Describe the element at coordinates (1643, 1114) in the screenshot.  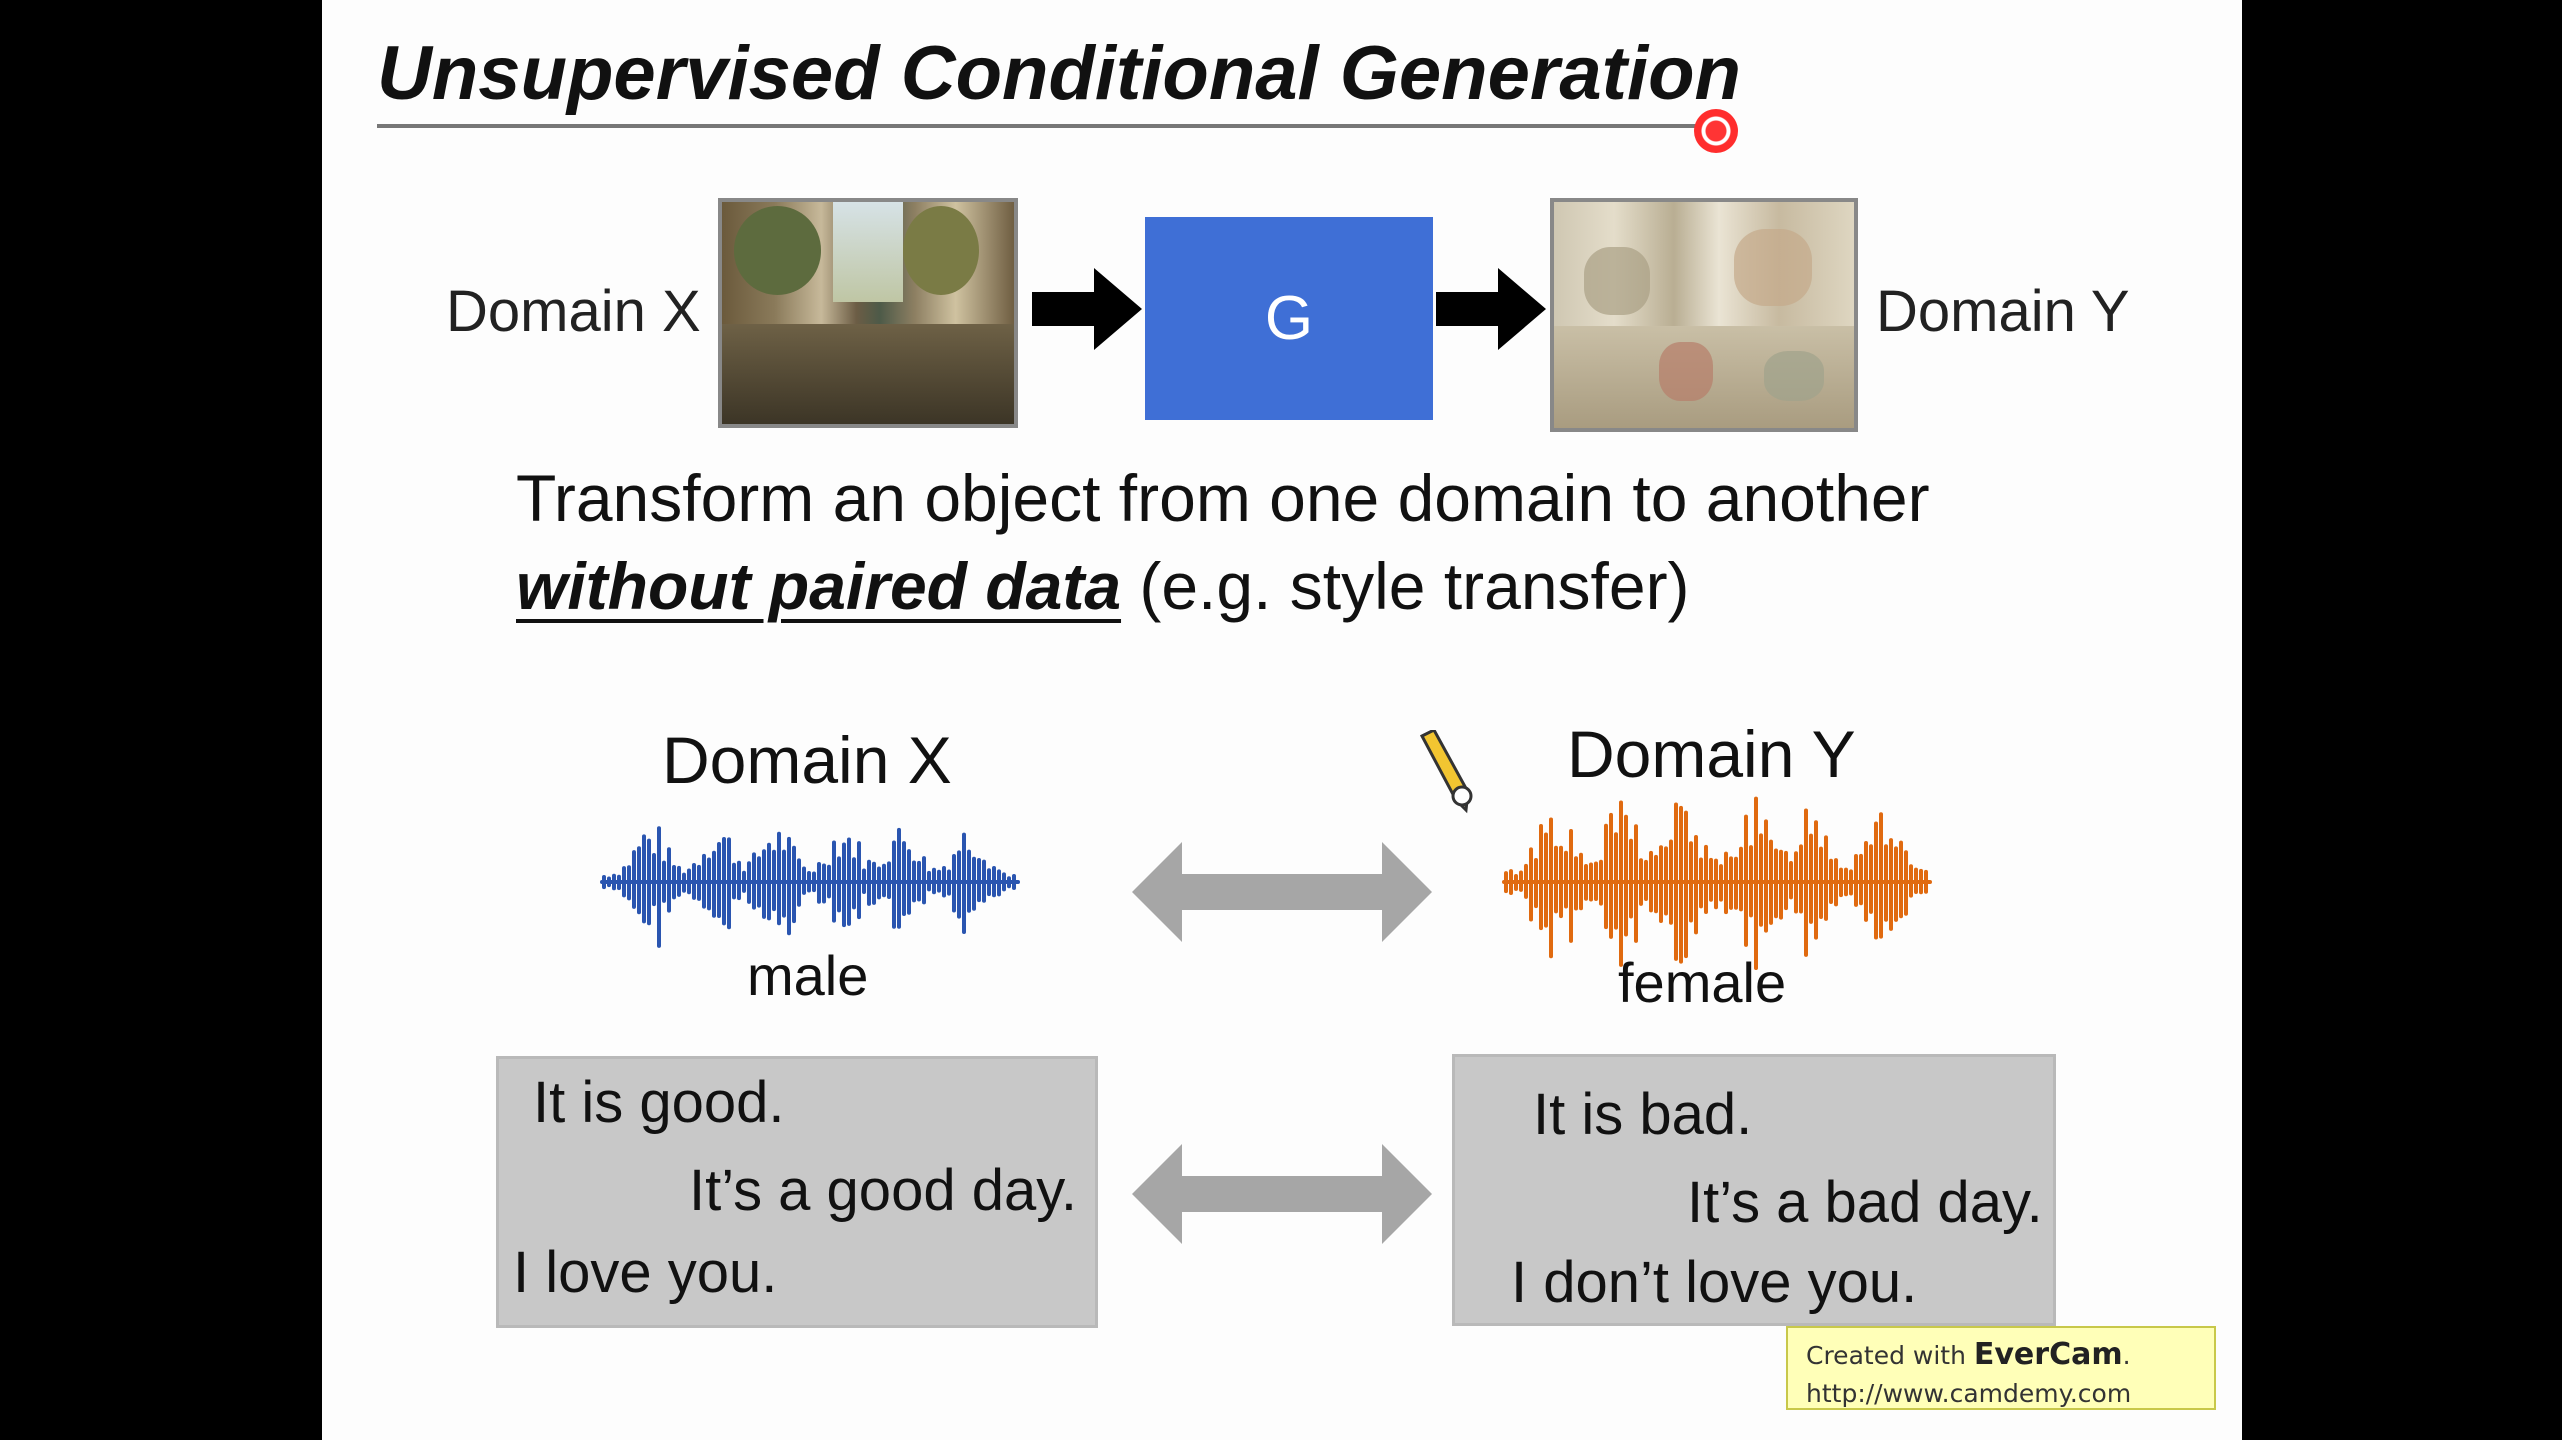
I see `sentence-right-1: It is bad.` at that location.